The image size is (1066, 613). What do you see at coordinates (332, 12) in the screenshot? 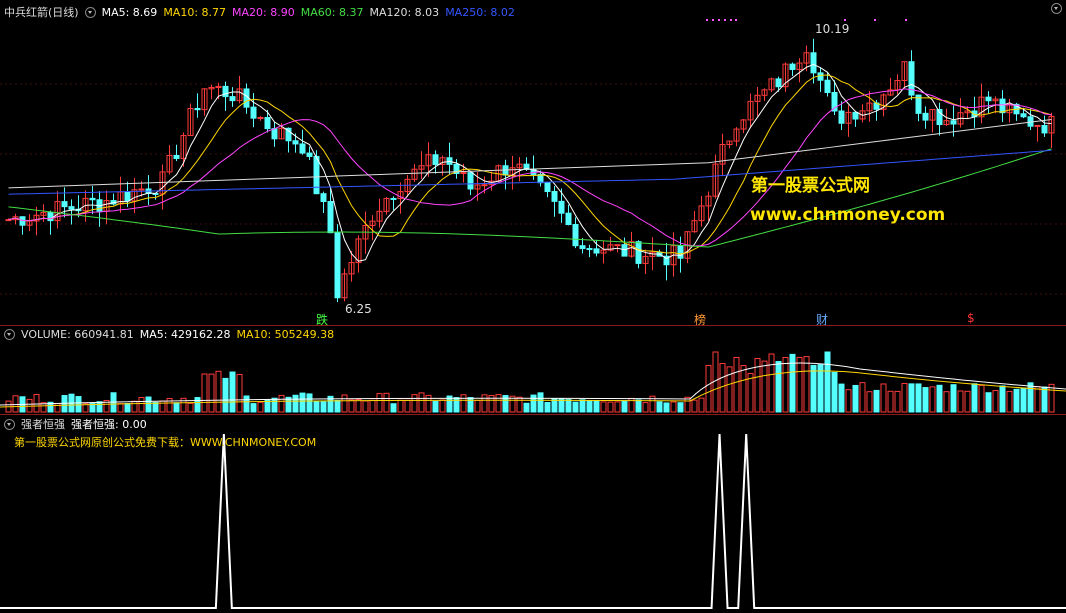
I see `ma60-label: MA60: 8.37` at bounding box center [332, 12].